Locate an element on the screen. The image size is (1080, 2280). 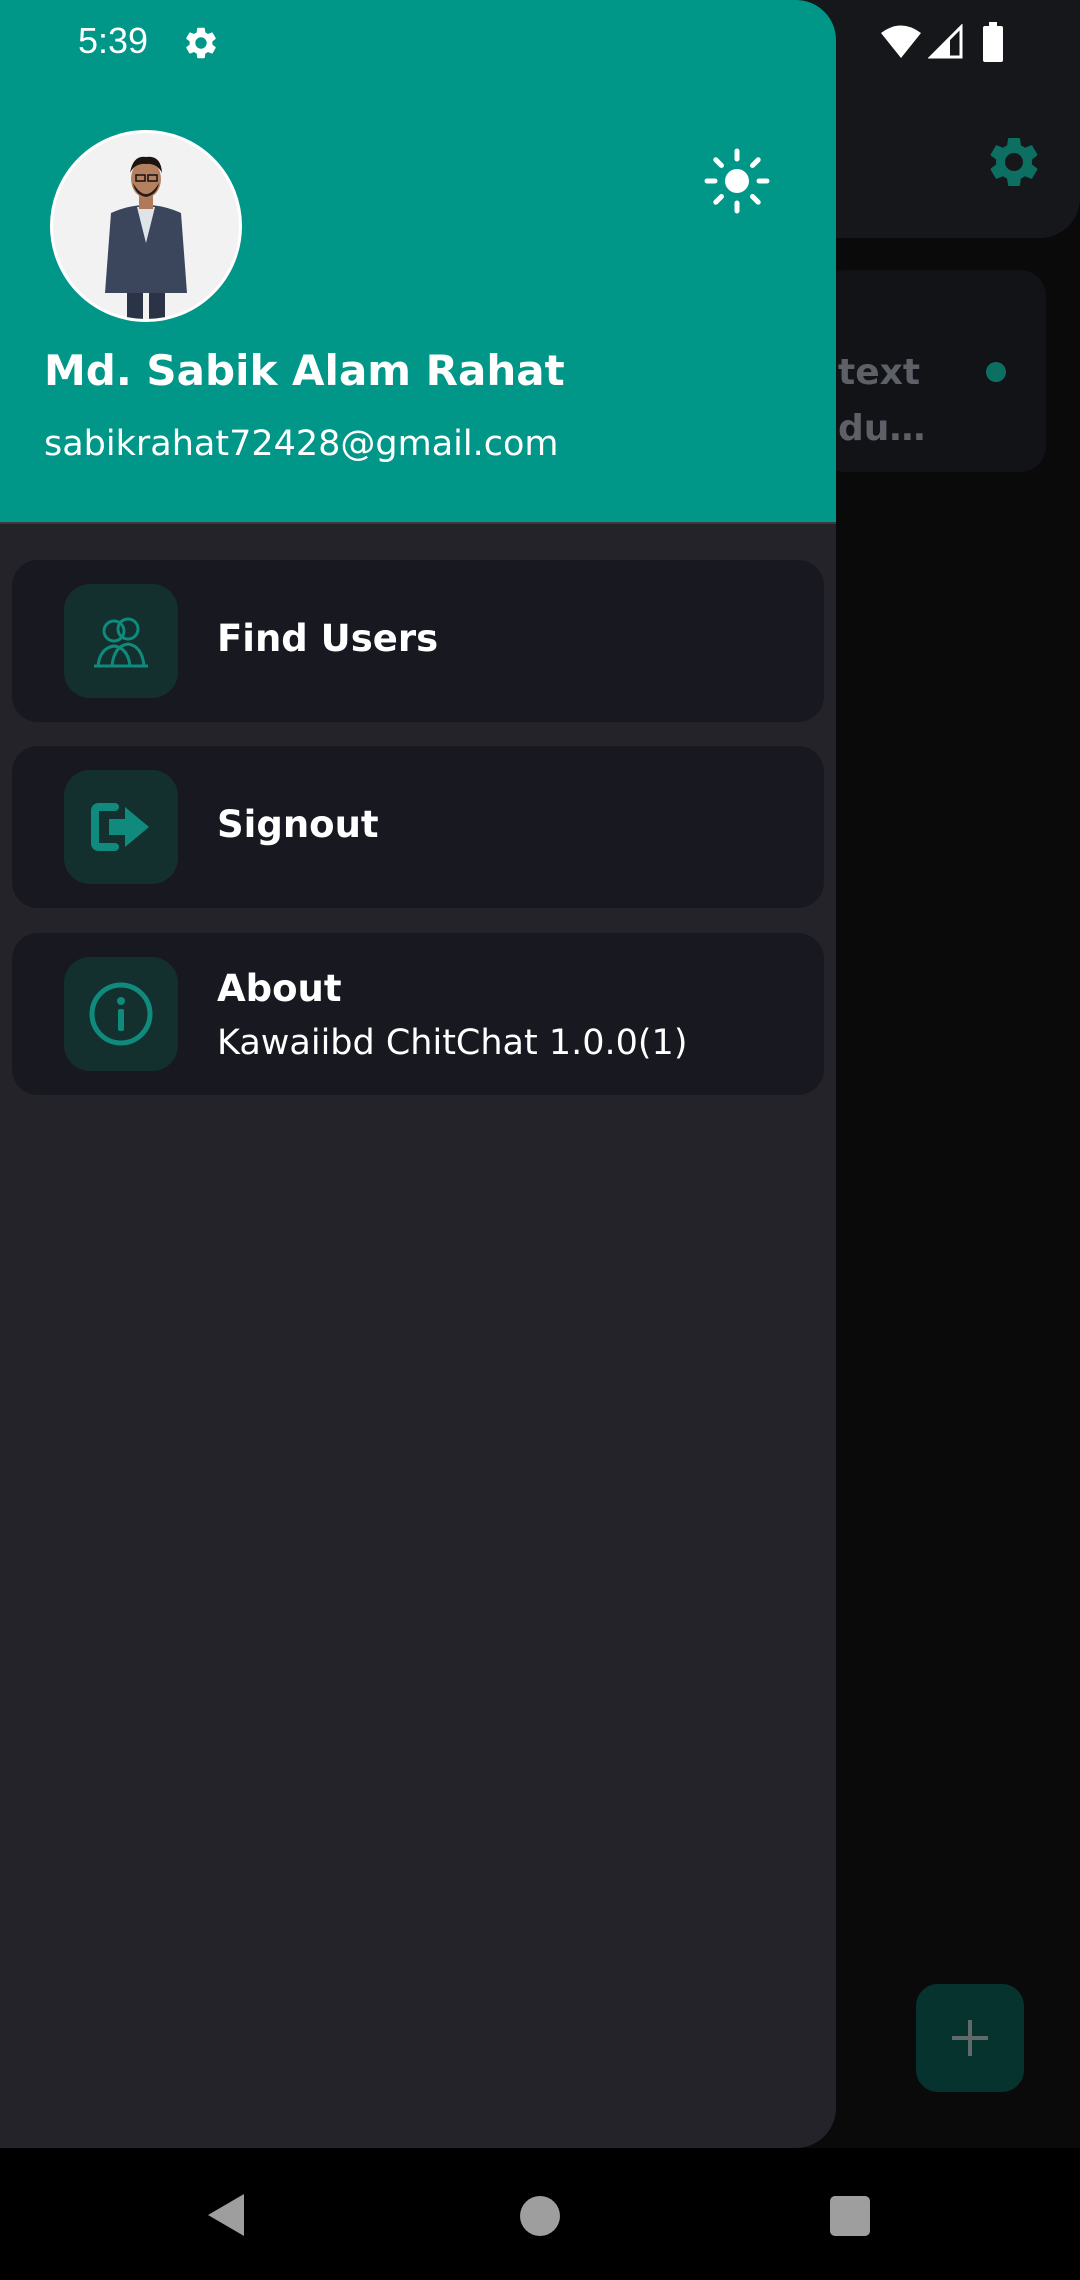
new-chat-button is located at coordinates (970, 2038).